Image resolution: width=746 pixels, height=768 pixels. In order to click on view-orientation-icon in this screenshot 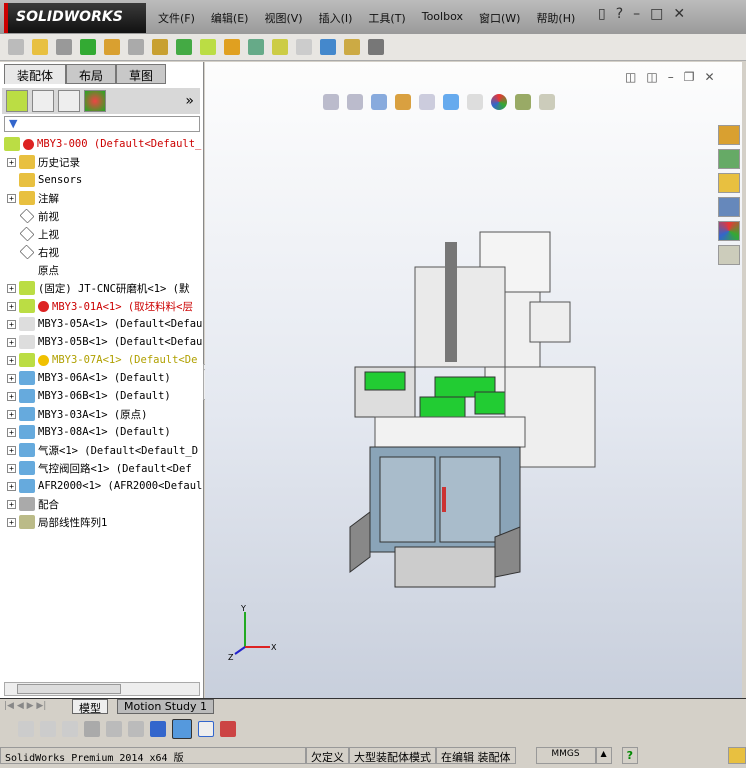, I will do `click(427, 102)`.